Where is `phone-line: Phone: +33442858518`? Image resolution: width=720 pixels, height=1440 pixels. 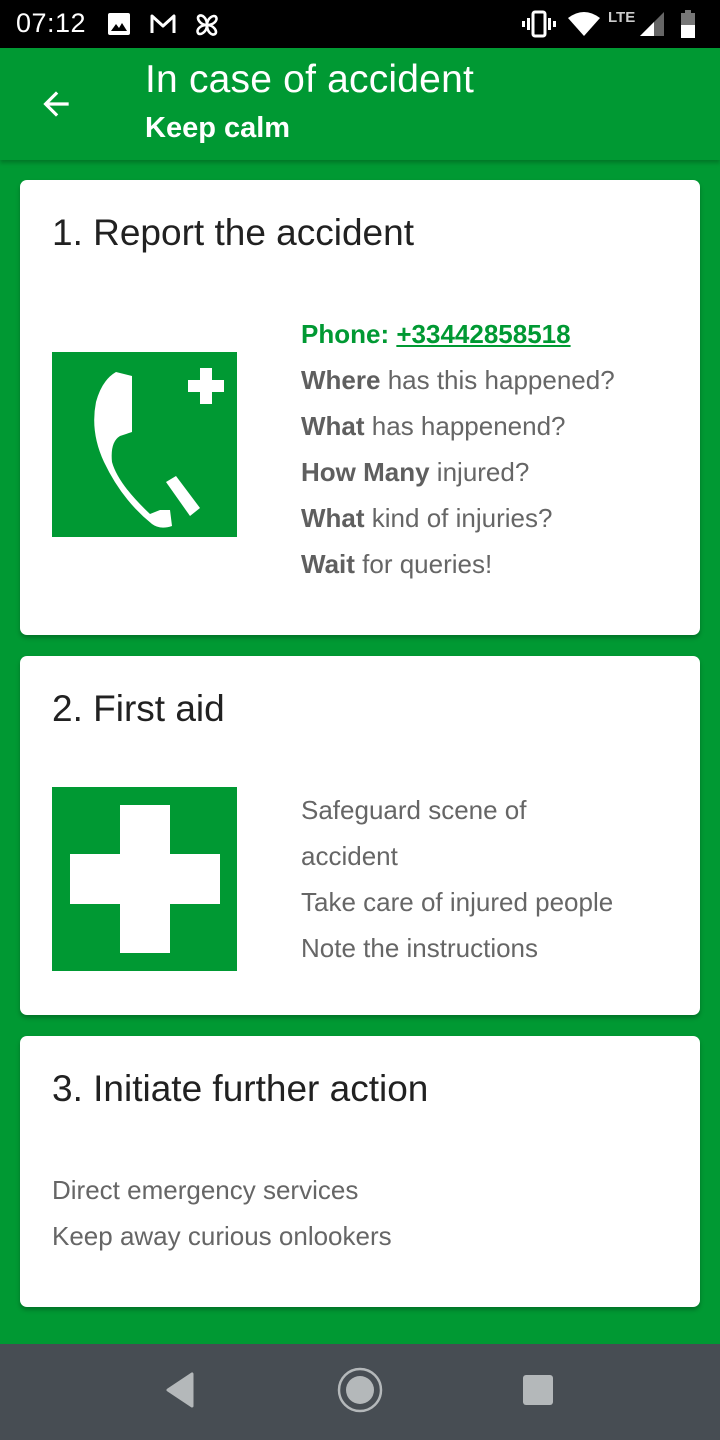
phone-line: Phone: +33442858518 is located at coordinates (458, 334).